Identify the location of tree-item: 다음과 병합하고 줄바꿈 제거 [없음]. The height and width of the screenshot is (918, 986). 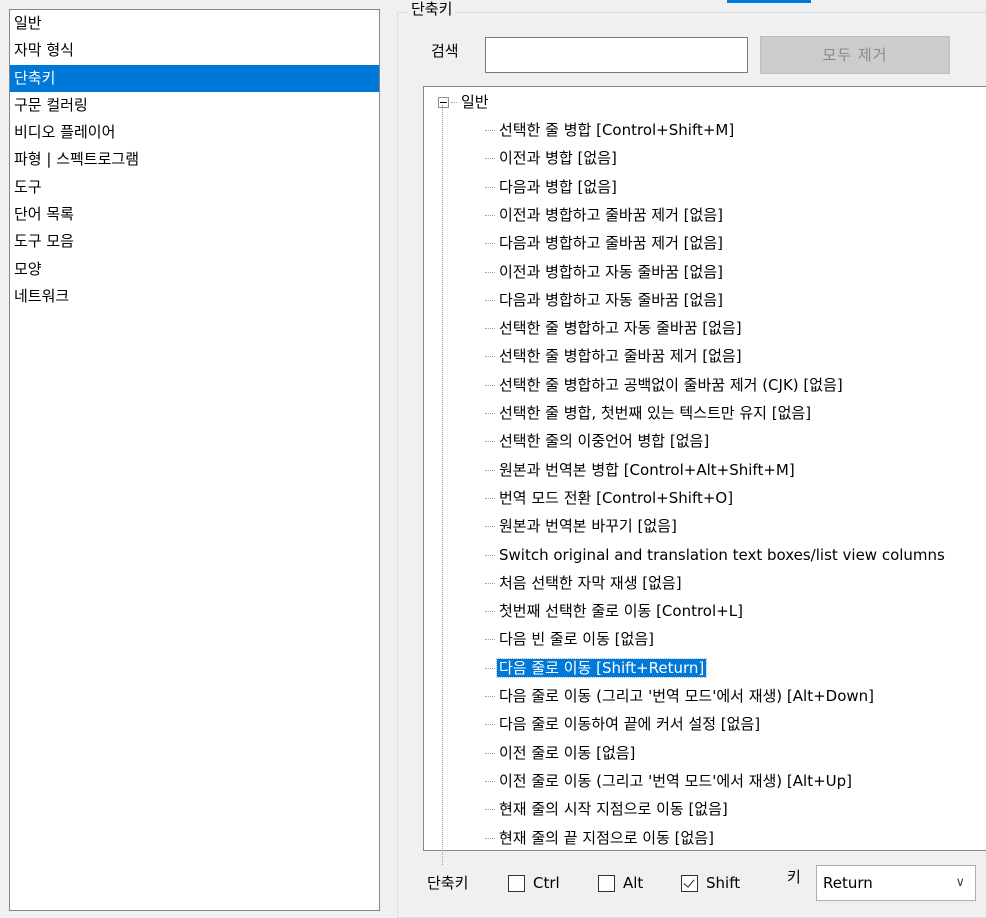
(605, 243).